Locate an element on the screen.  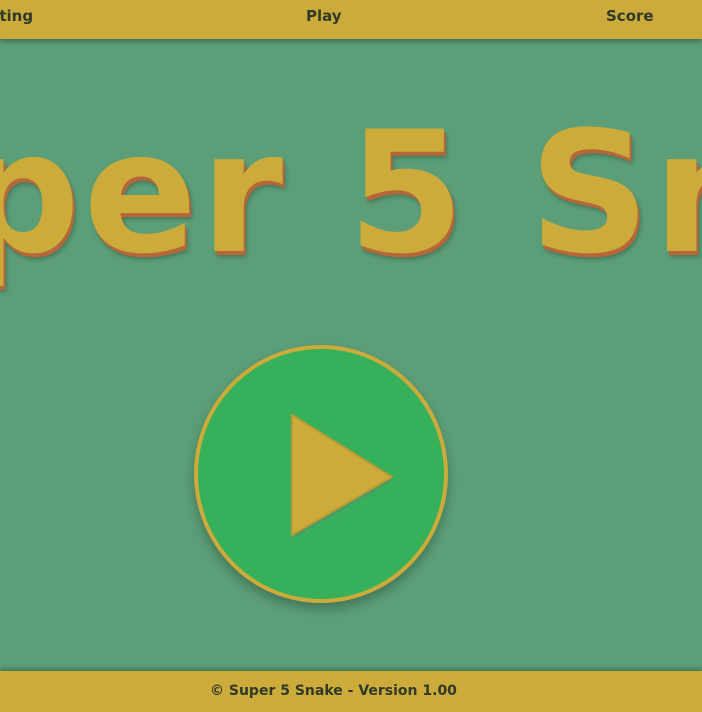
footer-copyright: © Super 5 Snake - Version 1.00 is located at coordinates (333, 691).